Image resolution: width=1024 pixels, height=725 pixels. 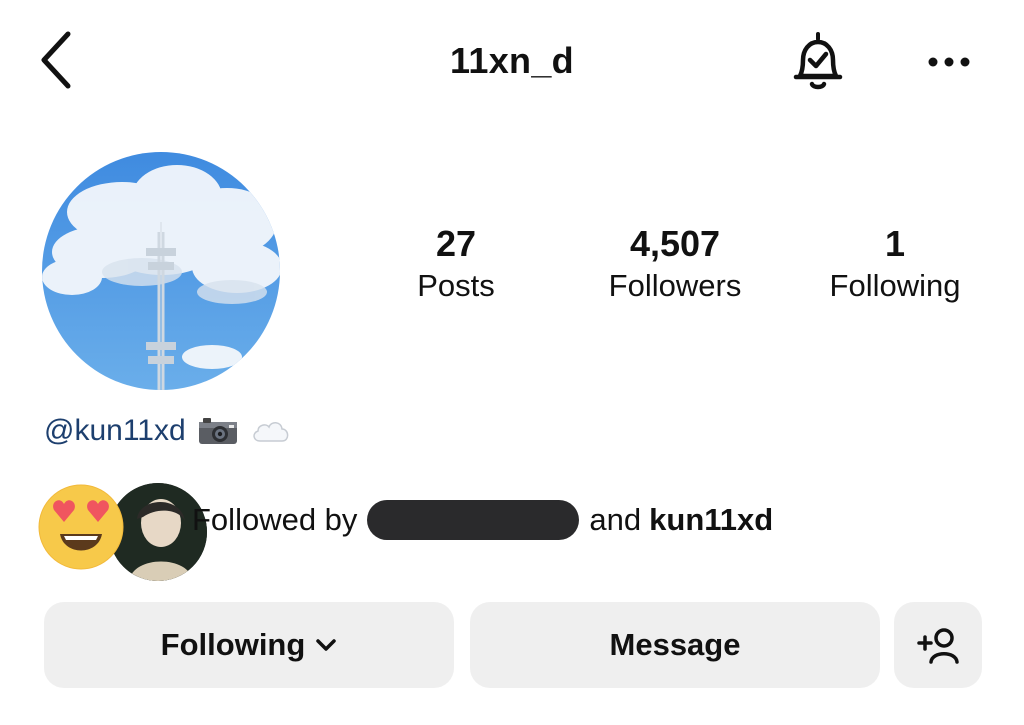 What do you see at coordinates (456, 243) in the screenshot?
I see `posts-count: 27` at bounding box center [456, 243].